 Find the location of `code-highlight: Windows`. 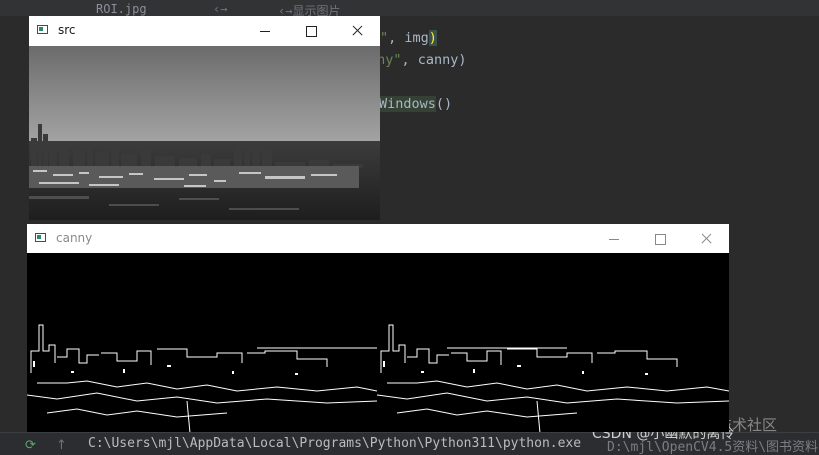

code-highlight: Windows is located at coordinates (407, 104).